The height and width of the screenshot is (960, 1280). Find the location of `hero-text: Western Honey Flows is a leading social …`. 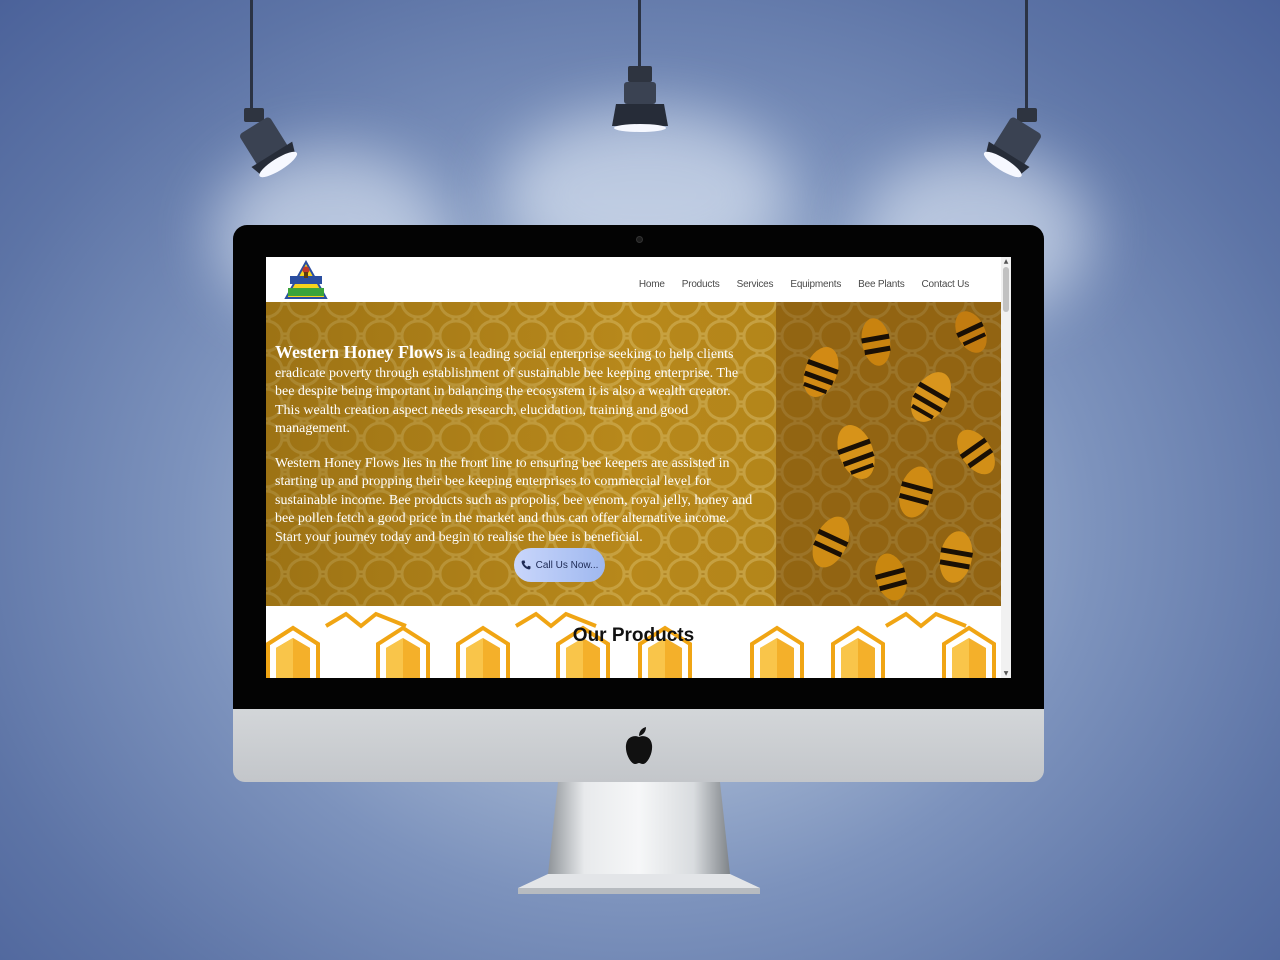

hero-text: Western Honey Flows is a leading social … is located at coordinates (515, 453).